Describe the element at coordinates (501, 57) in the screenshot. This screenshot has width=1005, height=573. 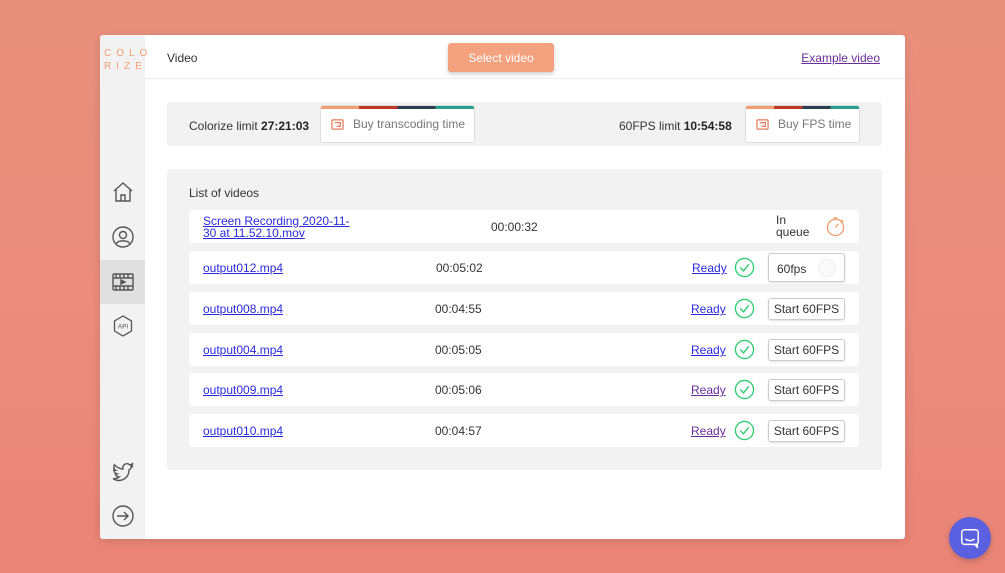
I see `select-video-button: Select video` at that location.